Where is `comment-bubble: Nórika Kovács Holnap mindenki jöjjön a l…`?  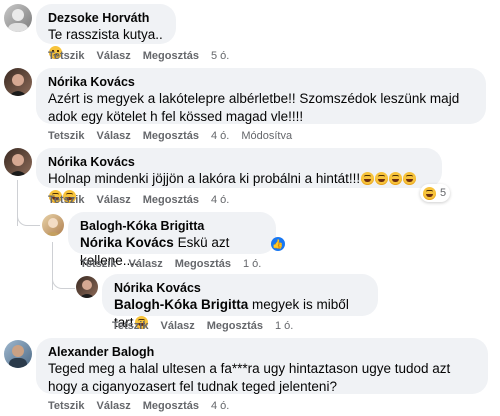
comment-bubble: Nórika Kovács Holnap mindenki jöjjön a l… is located at coordinates (239, 175).